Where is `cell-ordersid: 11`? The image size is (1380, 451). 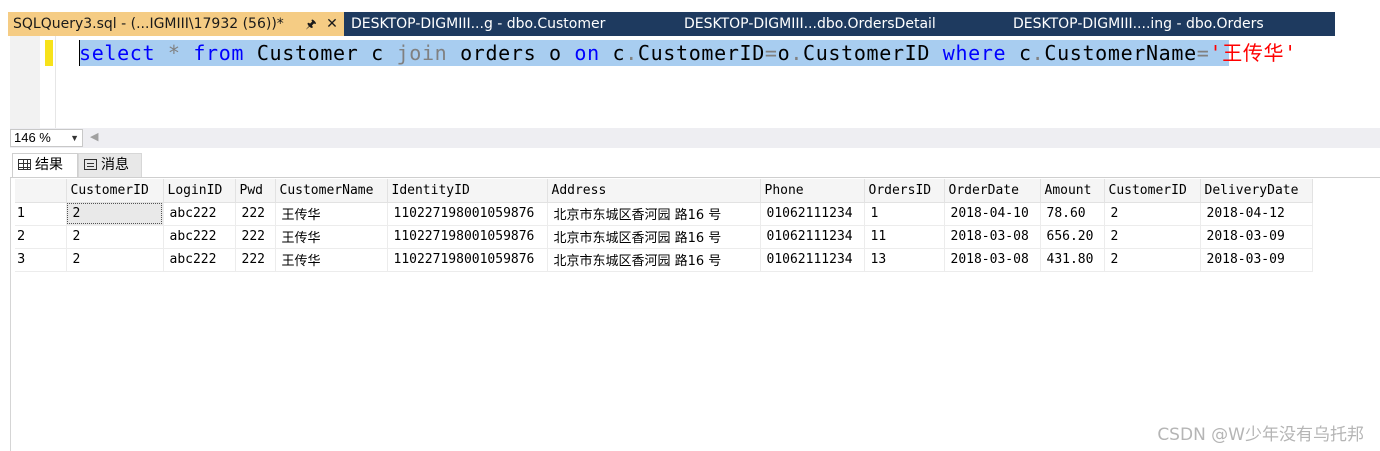 cell-ordersid: 11 is located at coordinates (904, 237).